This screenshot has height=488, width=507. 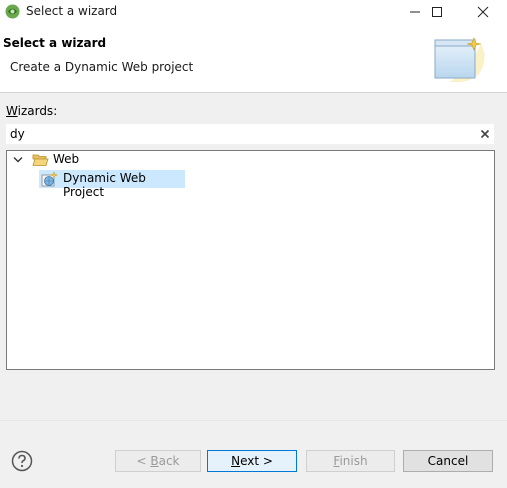 I want to click on wizards-label-mnemonic: W, so click(x=12, y=111).